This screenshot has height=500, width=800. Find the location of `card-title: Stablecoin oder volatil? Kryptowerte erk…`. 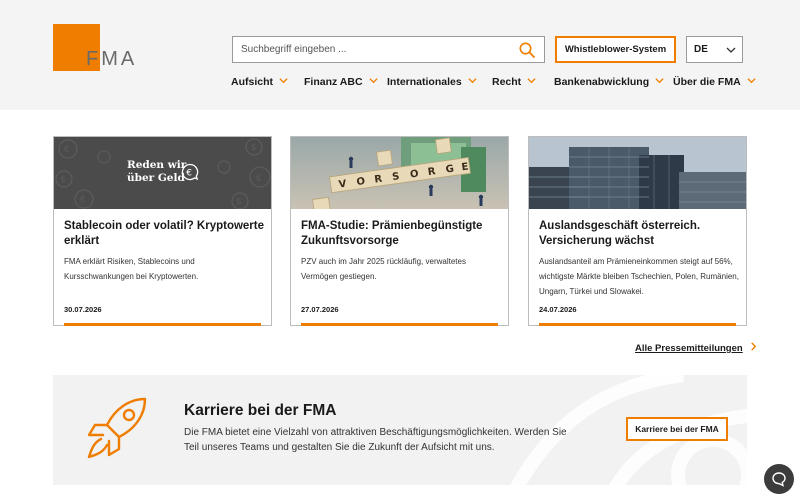

card-title: Stablecoin oder volatil? Kryptowerte erk… is located at coordinates (164, 233).